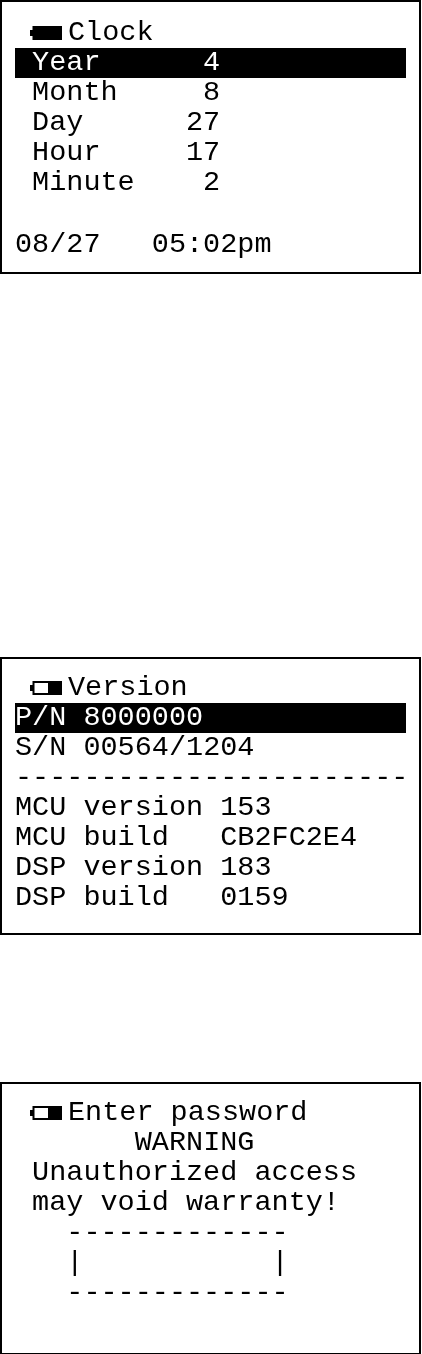  I want to click on screen-title: Clock, so click(111, 33).